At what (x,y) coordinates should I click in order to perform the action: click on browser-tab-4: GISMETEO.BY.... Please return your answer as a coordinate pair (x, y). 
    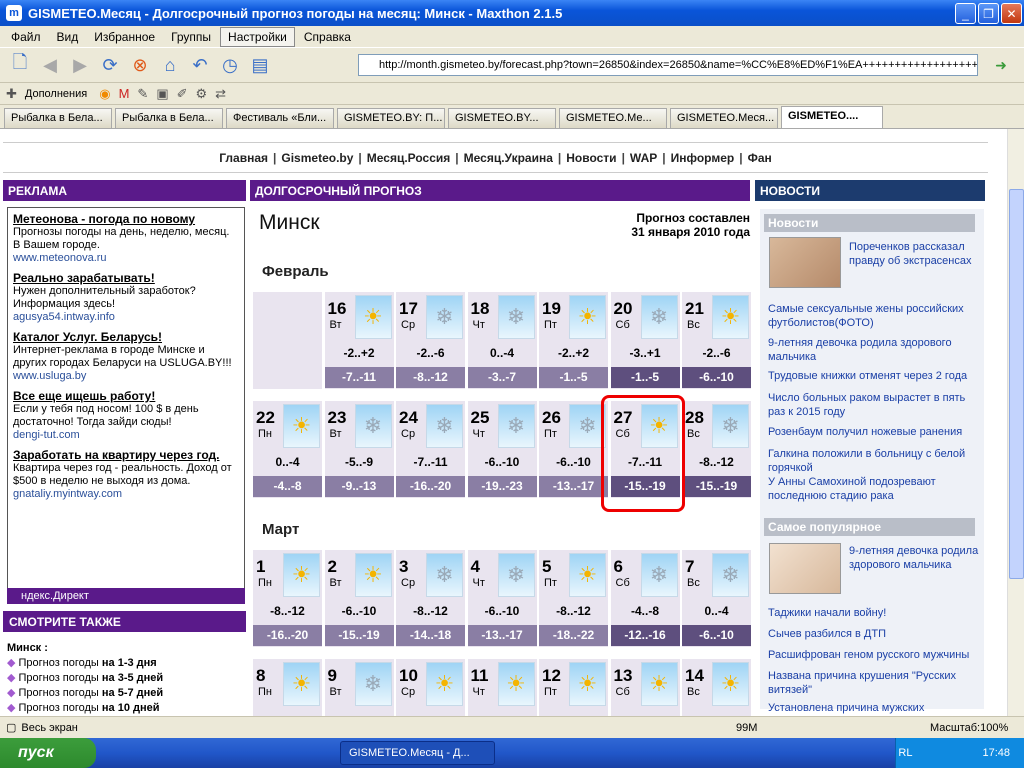
    Looking at the image, I should click on (502, 118).